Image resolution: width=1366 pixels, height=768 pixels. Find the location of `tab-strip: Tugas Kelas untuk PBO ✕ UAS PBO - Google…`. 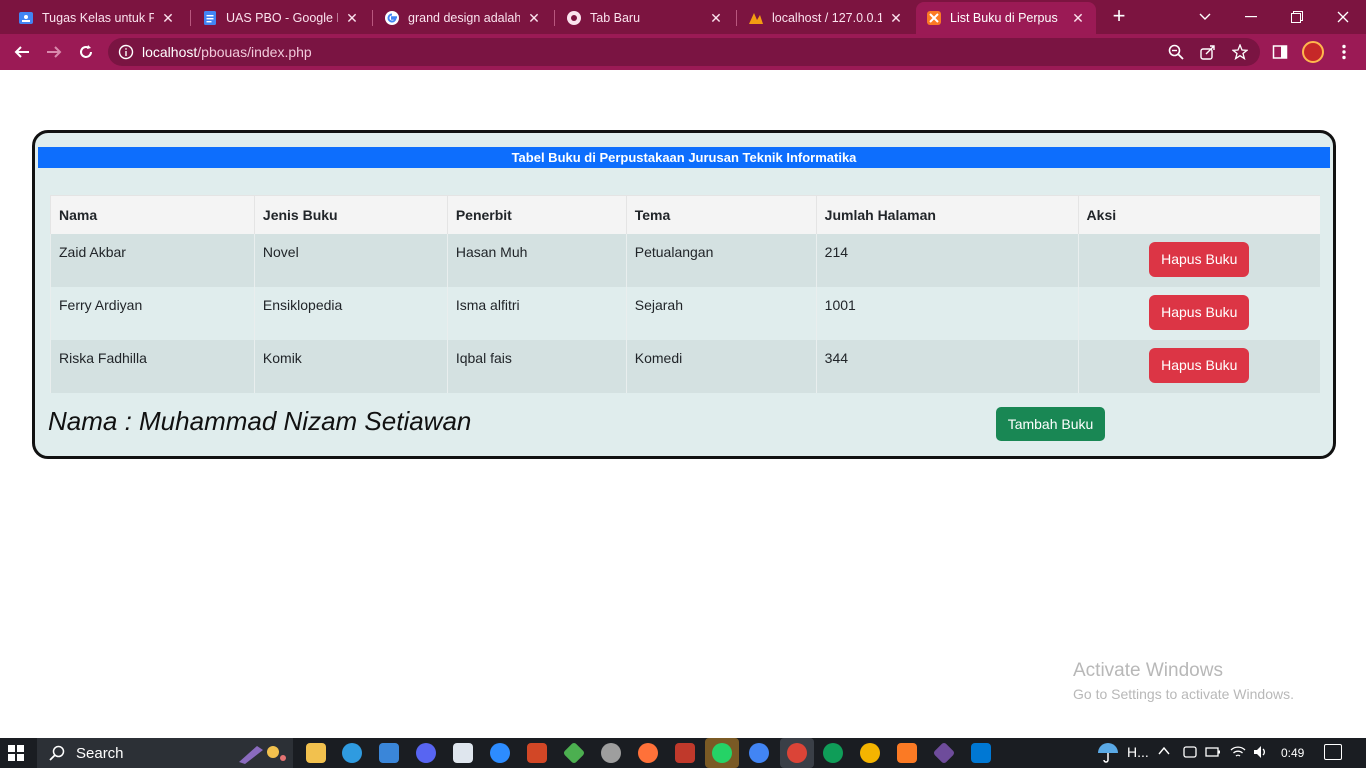

tab-strip: Tugas Kelas untuk PBO ✕ UAS PBO - Google… is located at coordinates (683, 17).